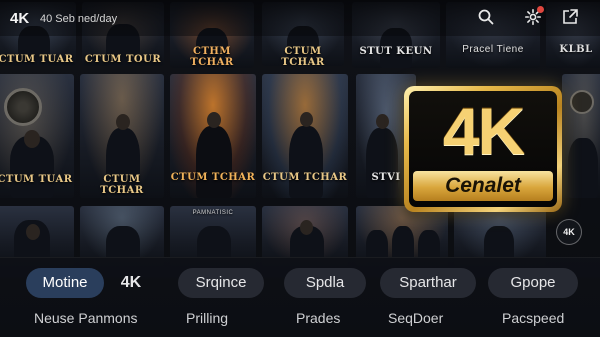 The width and height of the screenshot is (600, 337). What do you see at coordinates (221, 283) in the screenshot?
I see `chip-srqince: Srqince` at bounding box center [221, 283].